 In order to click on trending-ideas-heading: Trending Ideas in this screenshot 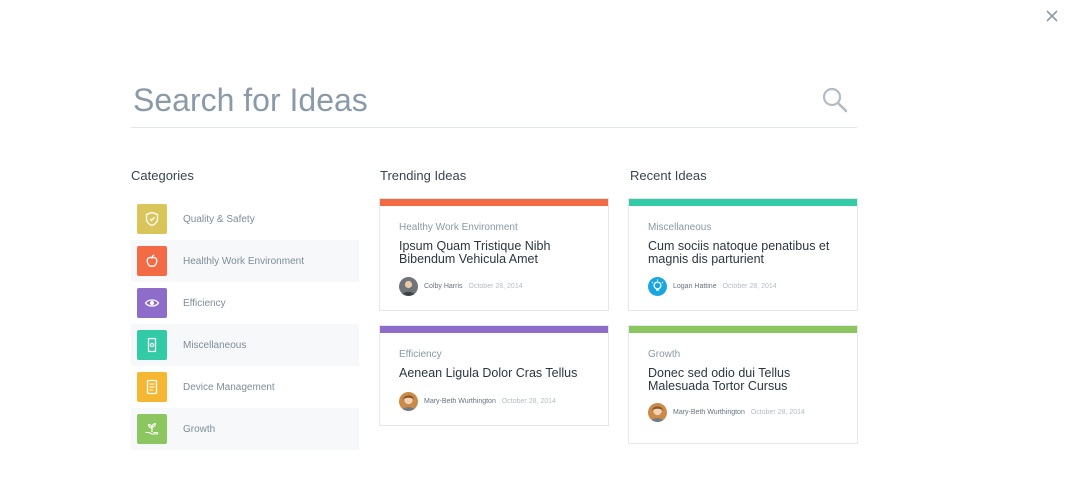, I will do `click(423, 175)`.